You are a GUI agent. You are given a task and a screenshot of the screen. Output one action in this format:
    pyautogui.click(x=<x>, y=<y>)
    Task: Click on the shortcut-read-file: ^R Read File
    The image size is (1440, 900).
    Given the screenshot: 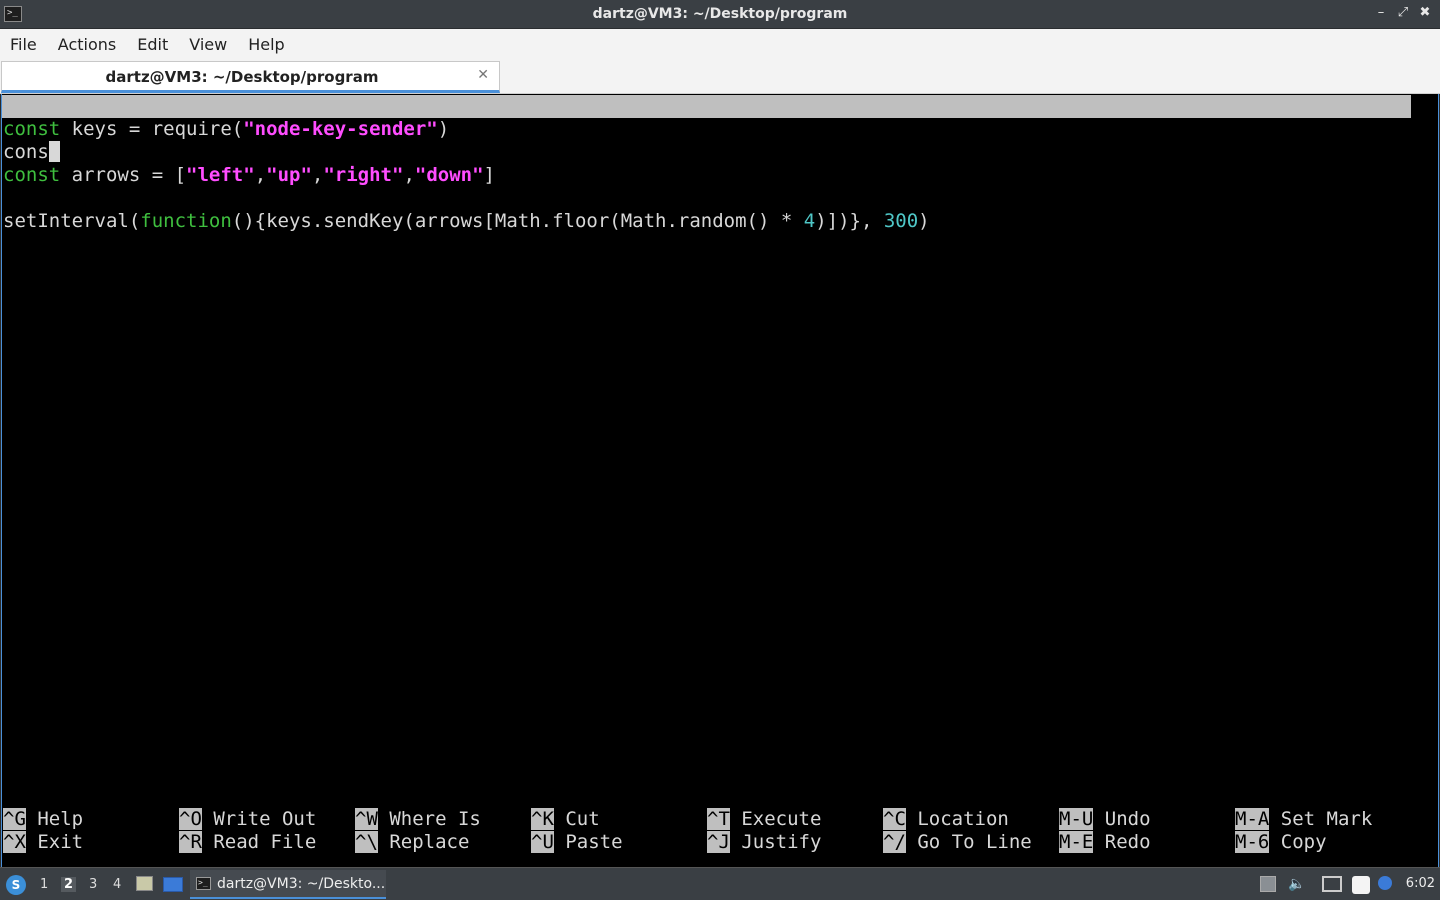 What is the action you would take?
    pyautogui.click(x=247, y=842)
    